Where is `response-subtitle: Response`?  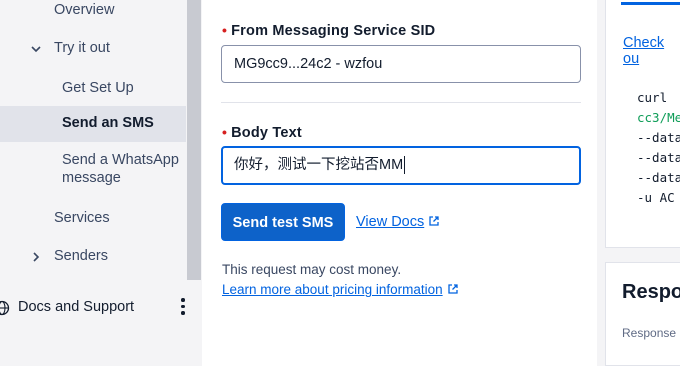
response-subtitle: Response is located at coordinates (649, 333).